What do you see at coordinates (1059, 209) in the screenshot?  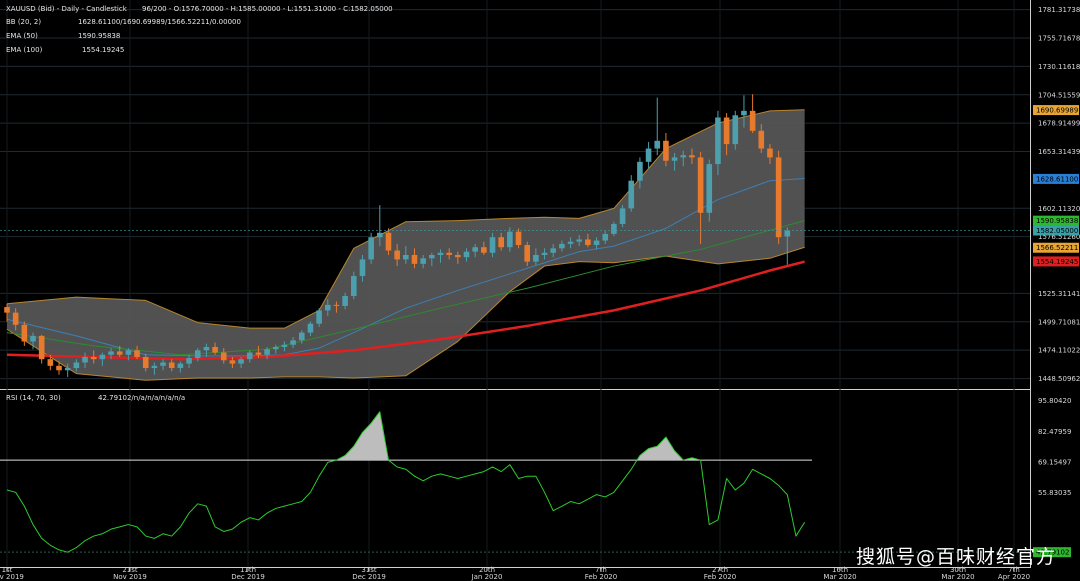 I see `price-tick-label: 1602.11320` at bounding box center [1059, 209].